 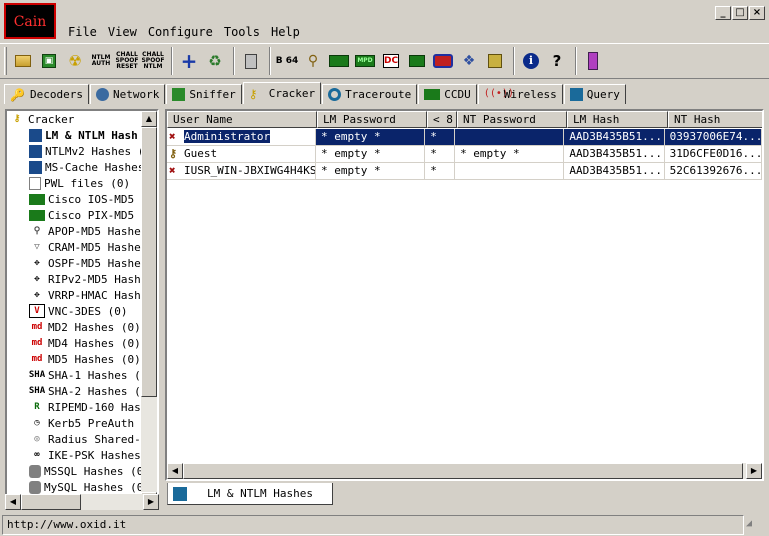 I want to click on column-header-nt-password: NT Password, so click(x=512, y=119).